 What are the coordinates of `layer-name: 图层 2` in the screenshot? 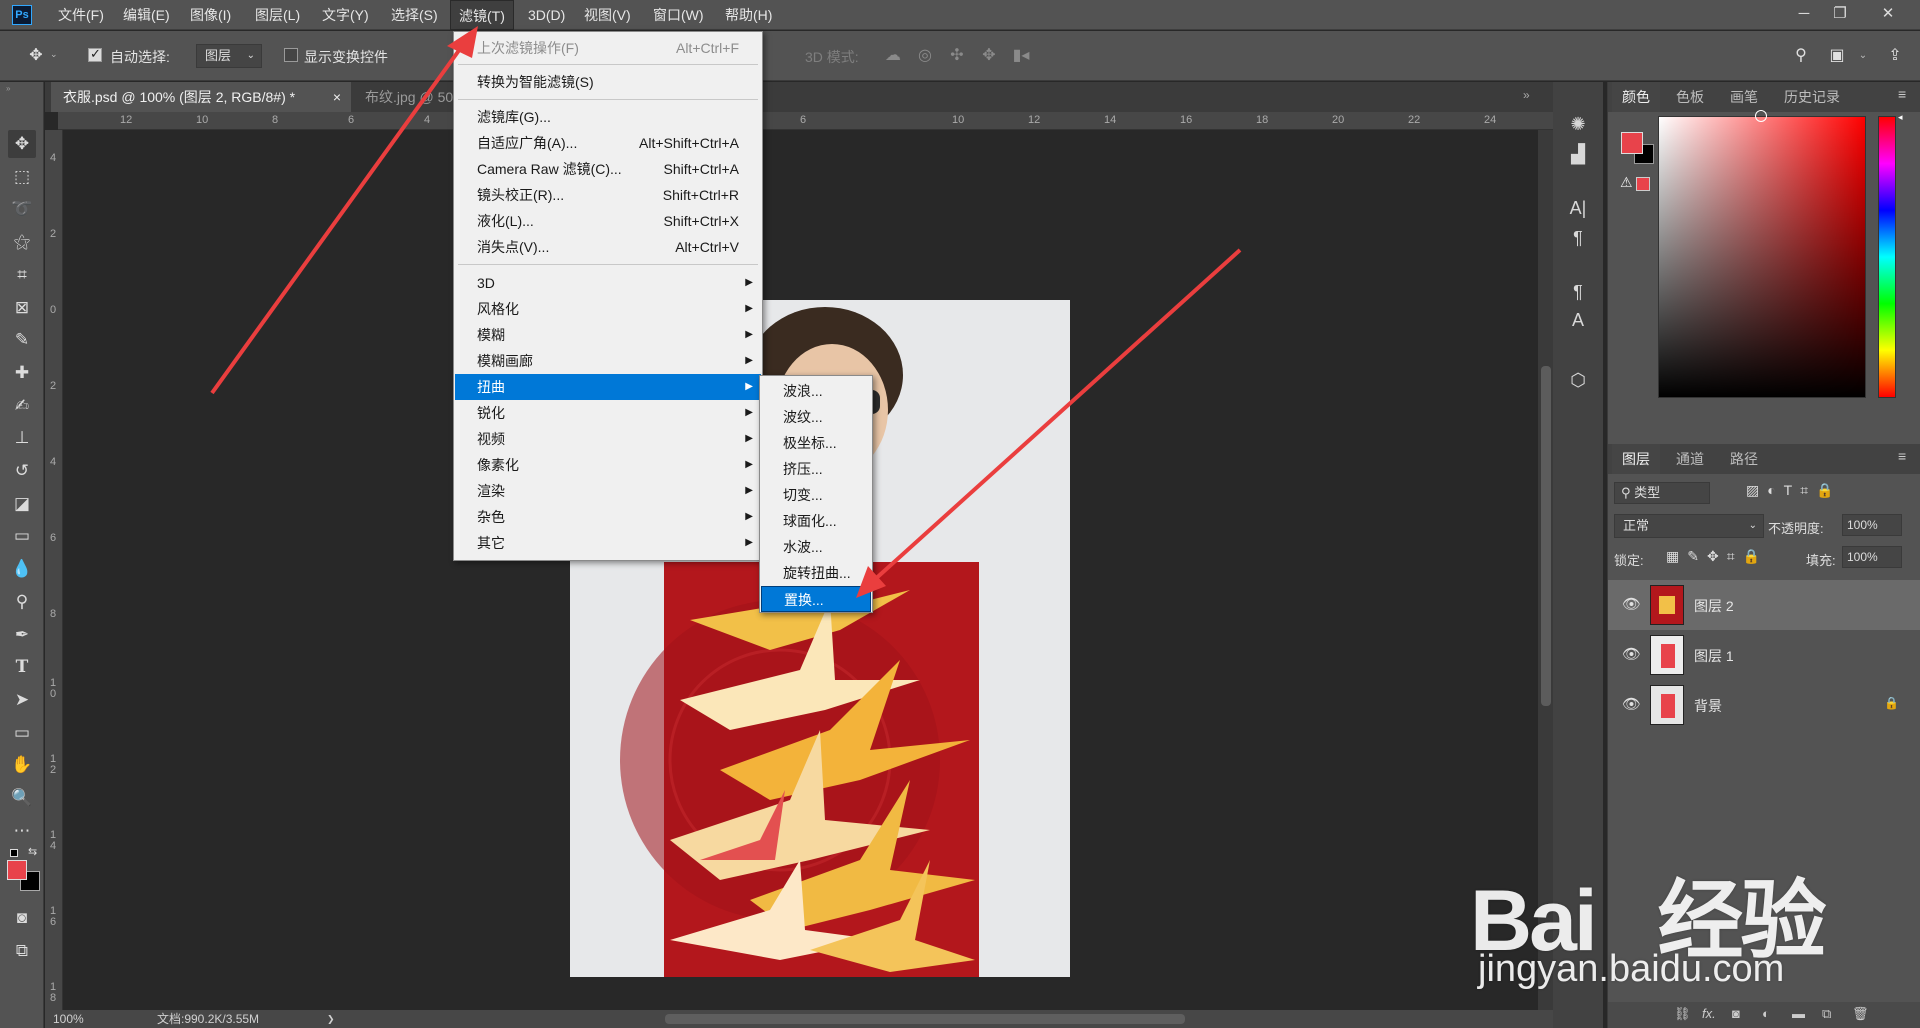 It's located at (1714, 606).